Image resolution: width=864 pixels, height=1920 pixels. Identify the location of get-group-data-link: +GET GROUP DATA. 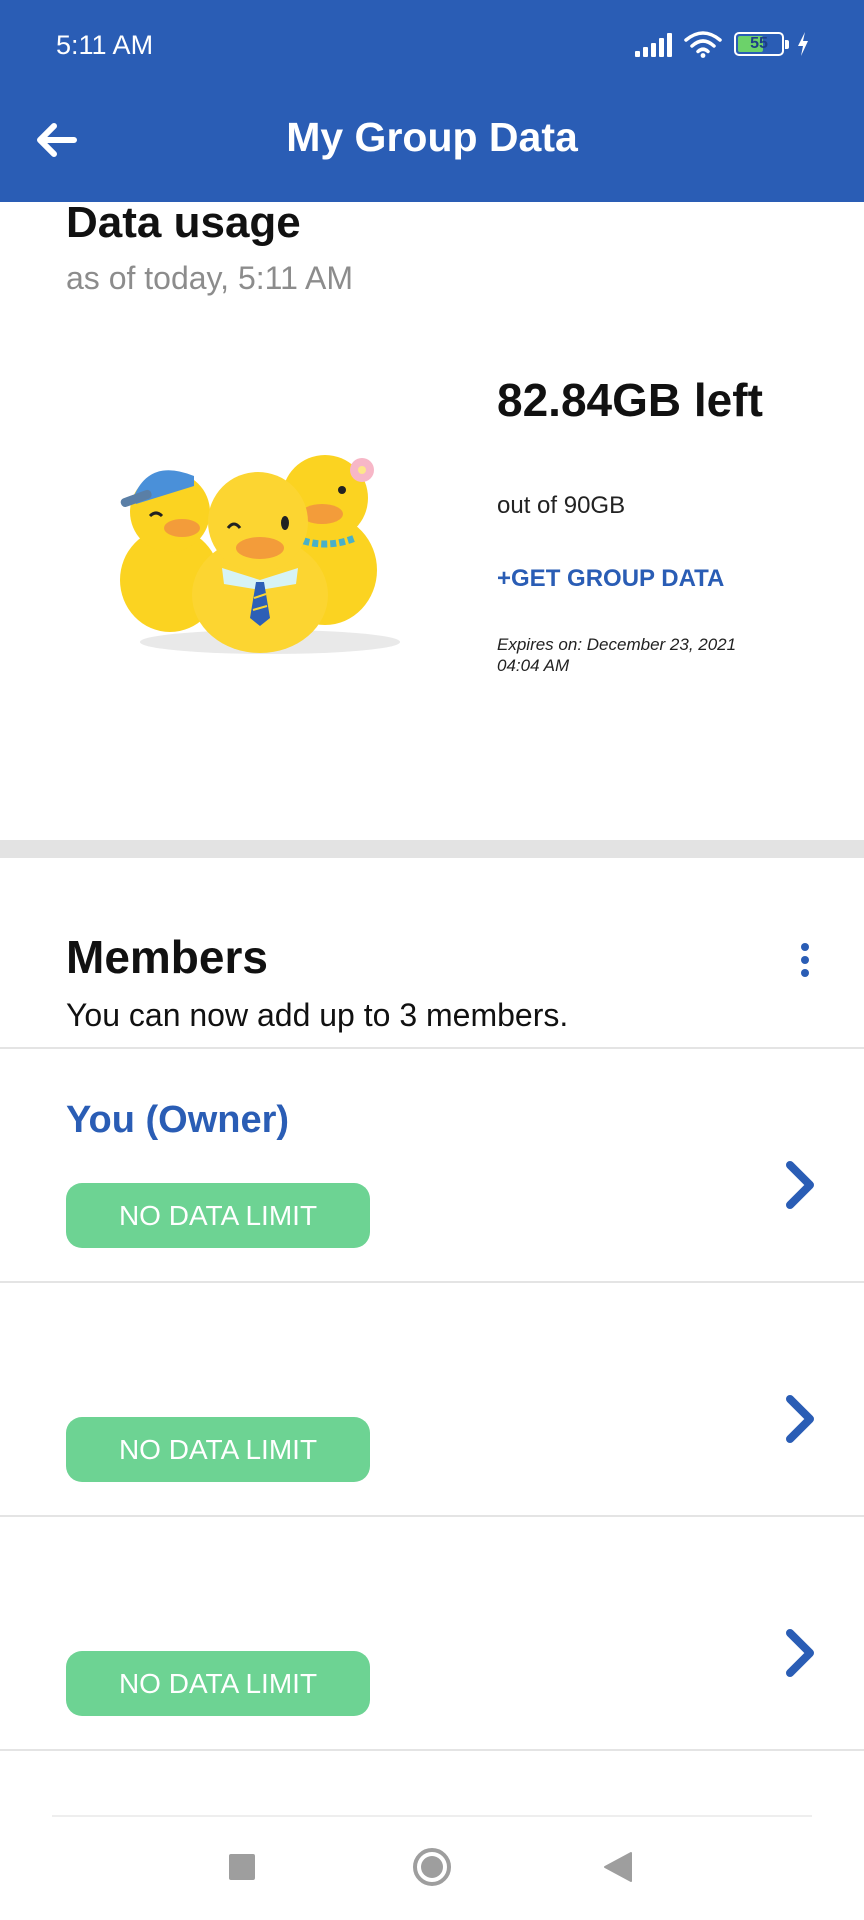
(610, 579).